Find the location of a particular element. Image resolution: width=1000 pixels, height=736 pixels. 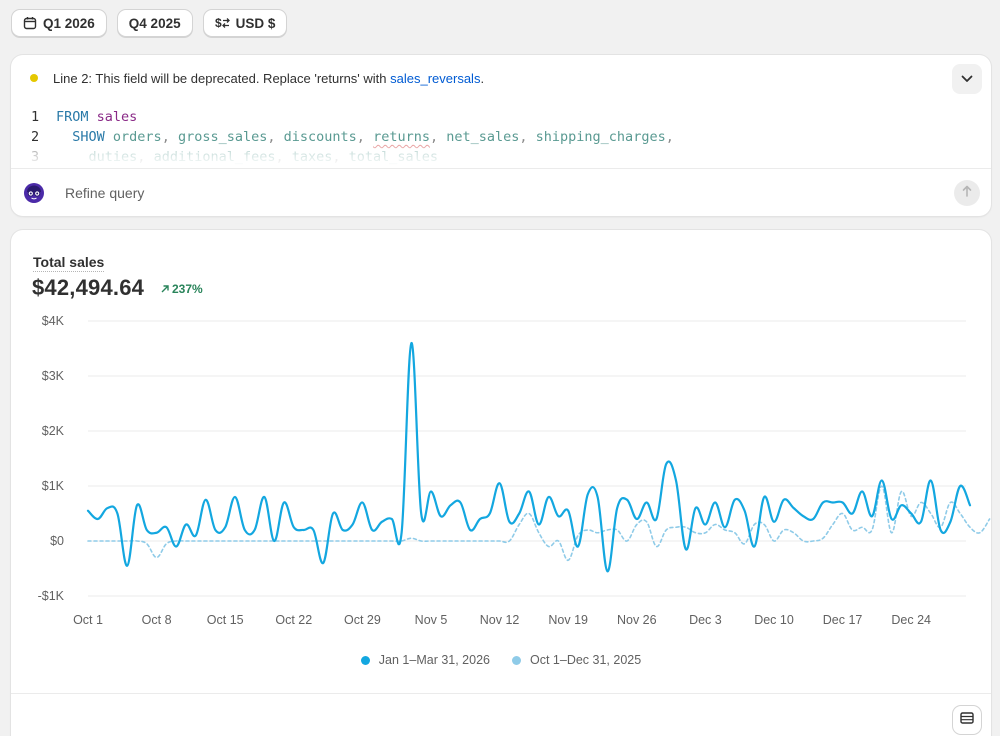

table-icon is located at coordinates (967, 720).